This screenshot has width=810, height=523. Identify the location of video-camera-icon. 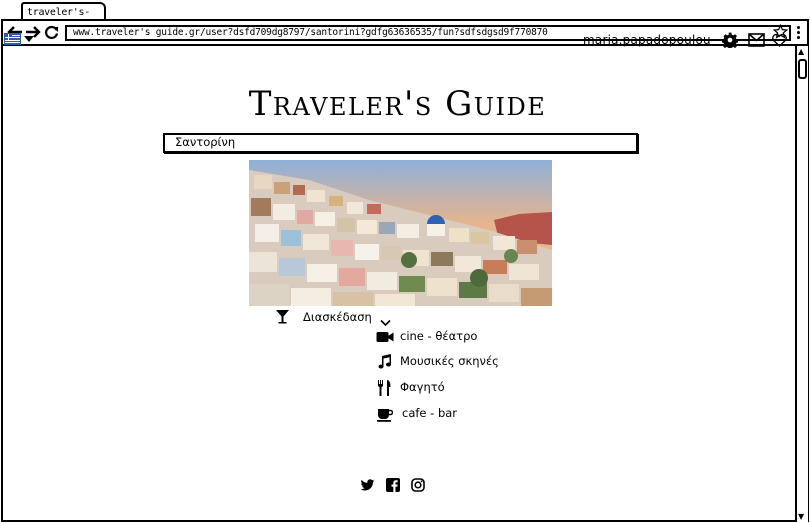
(385, 338).